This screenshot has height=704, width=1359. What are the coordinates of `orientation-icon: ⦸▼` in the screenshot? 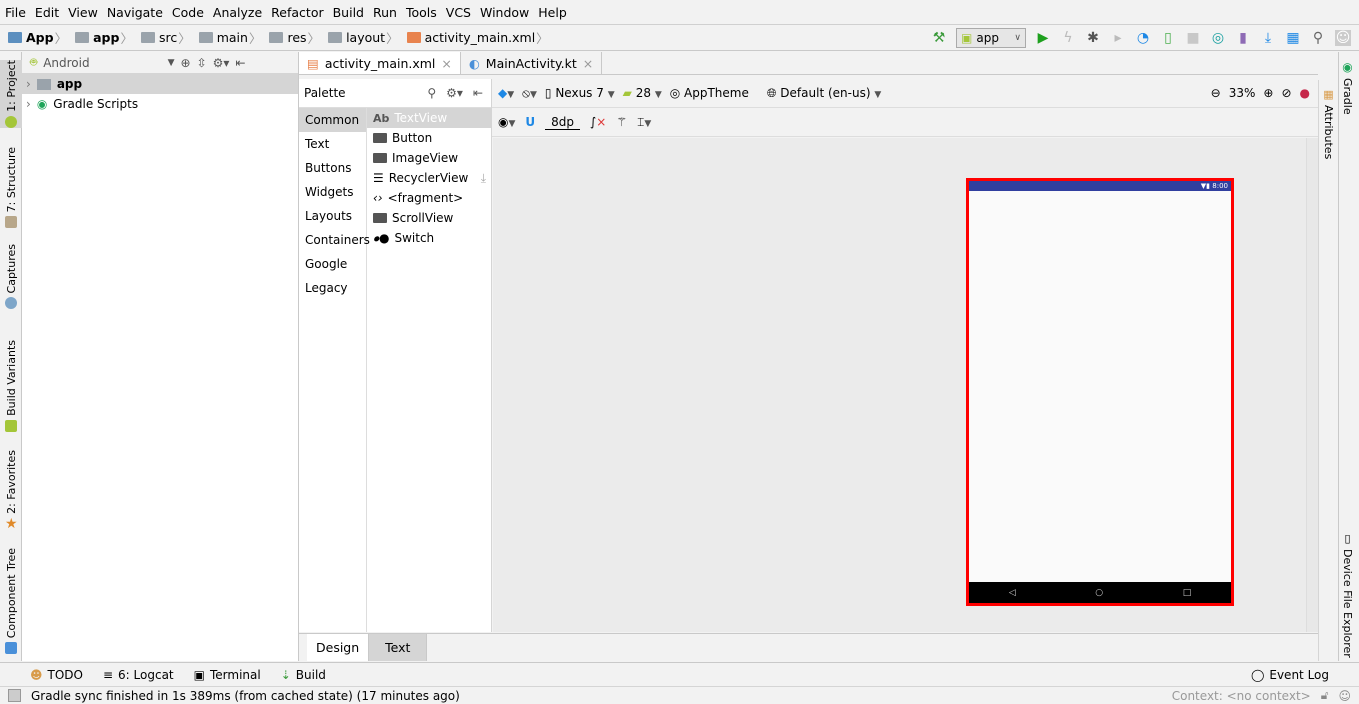 It's located at (529, 93).